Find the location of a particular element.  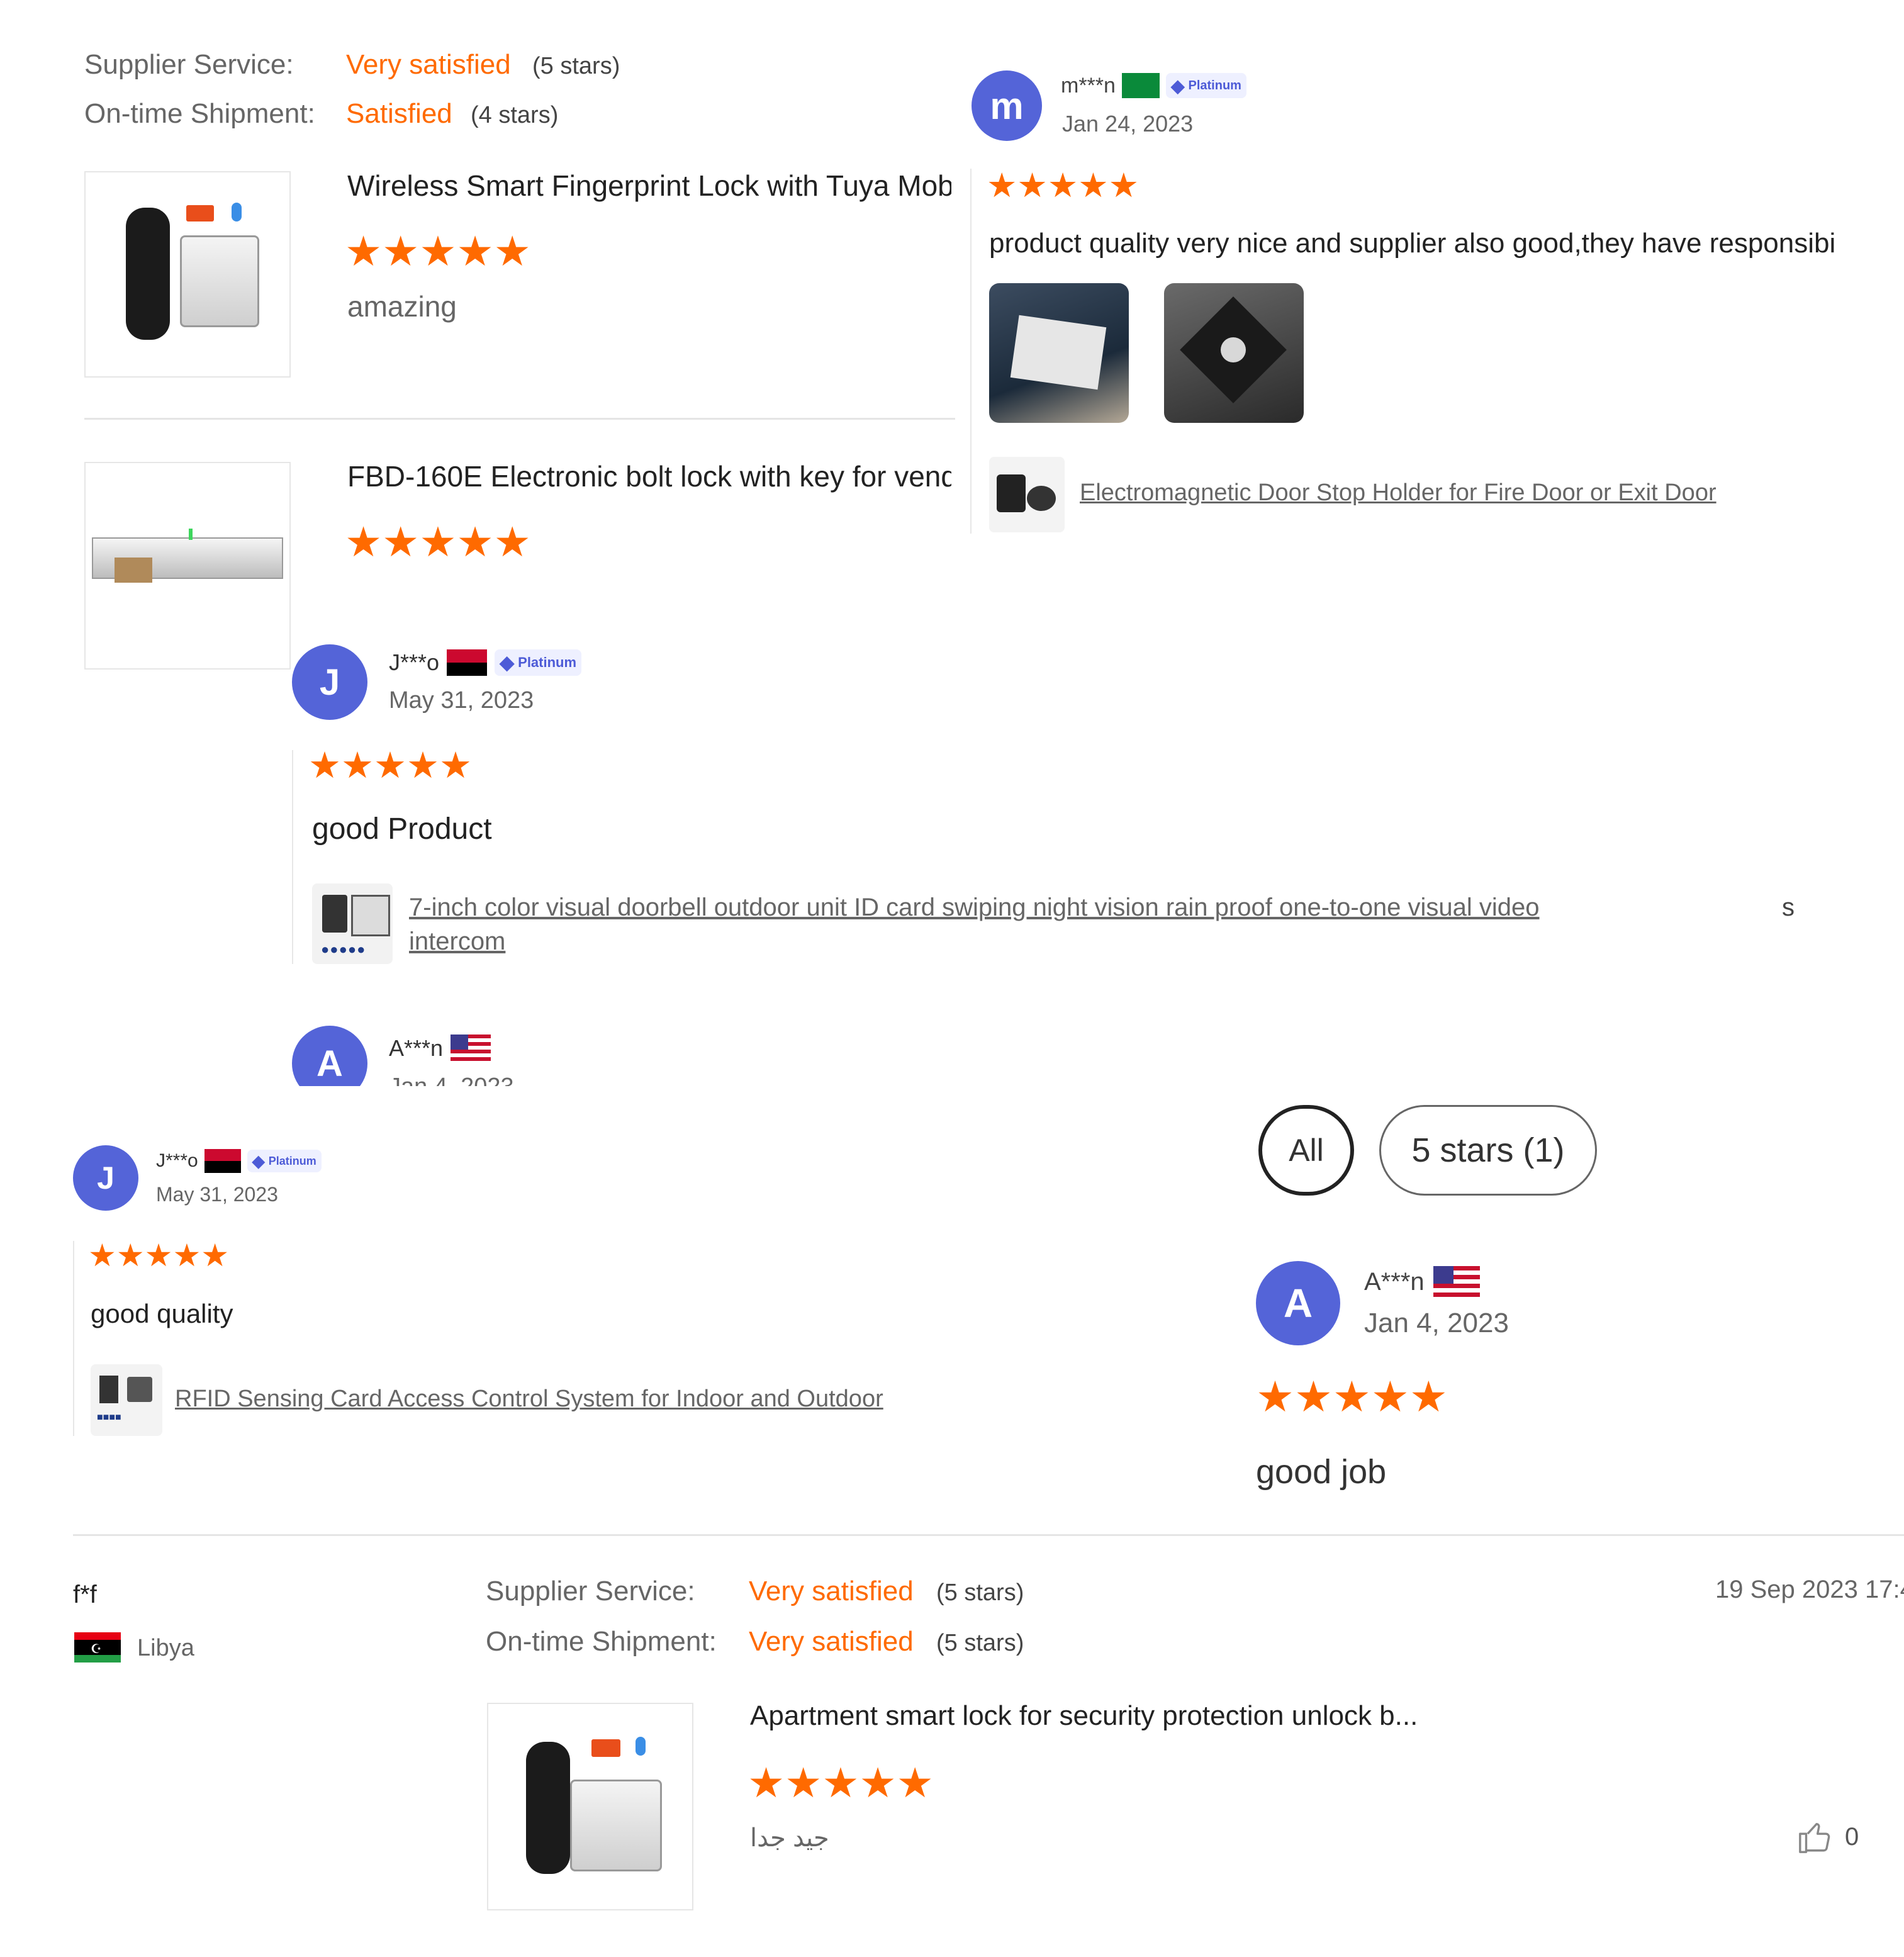

divider is located at coordinates (519, 419).